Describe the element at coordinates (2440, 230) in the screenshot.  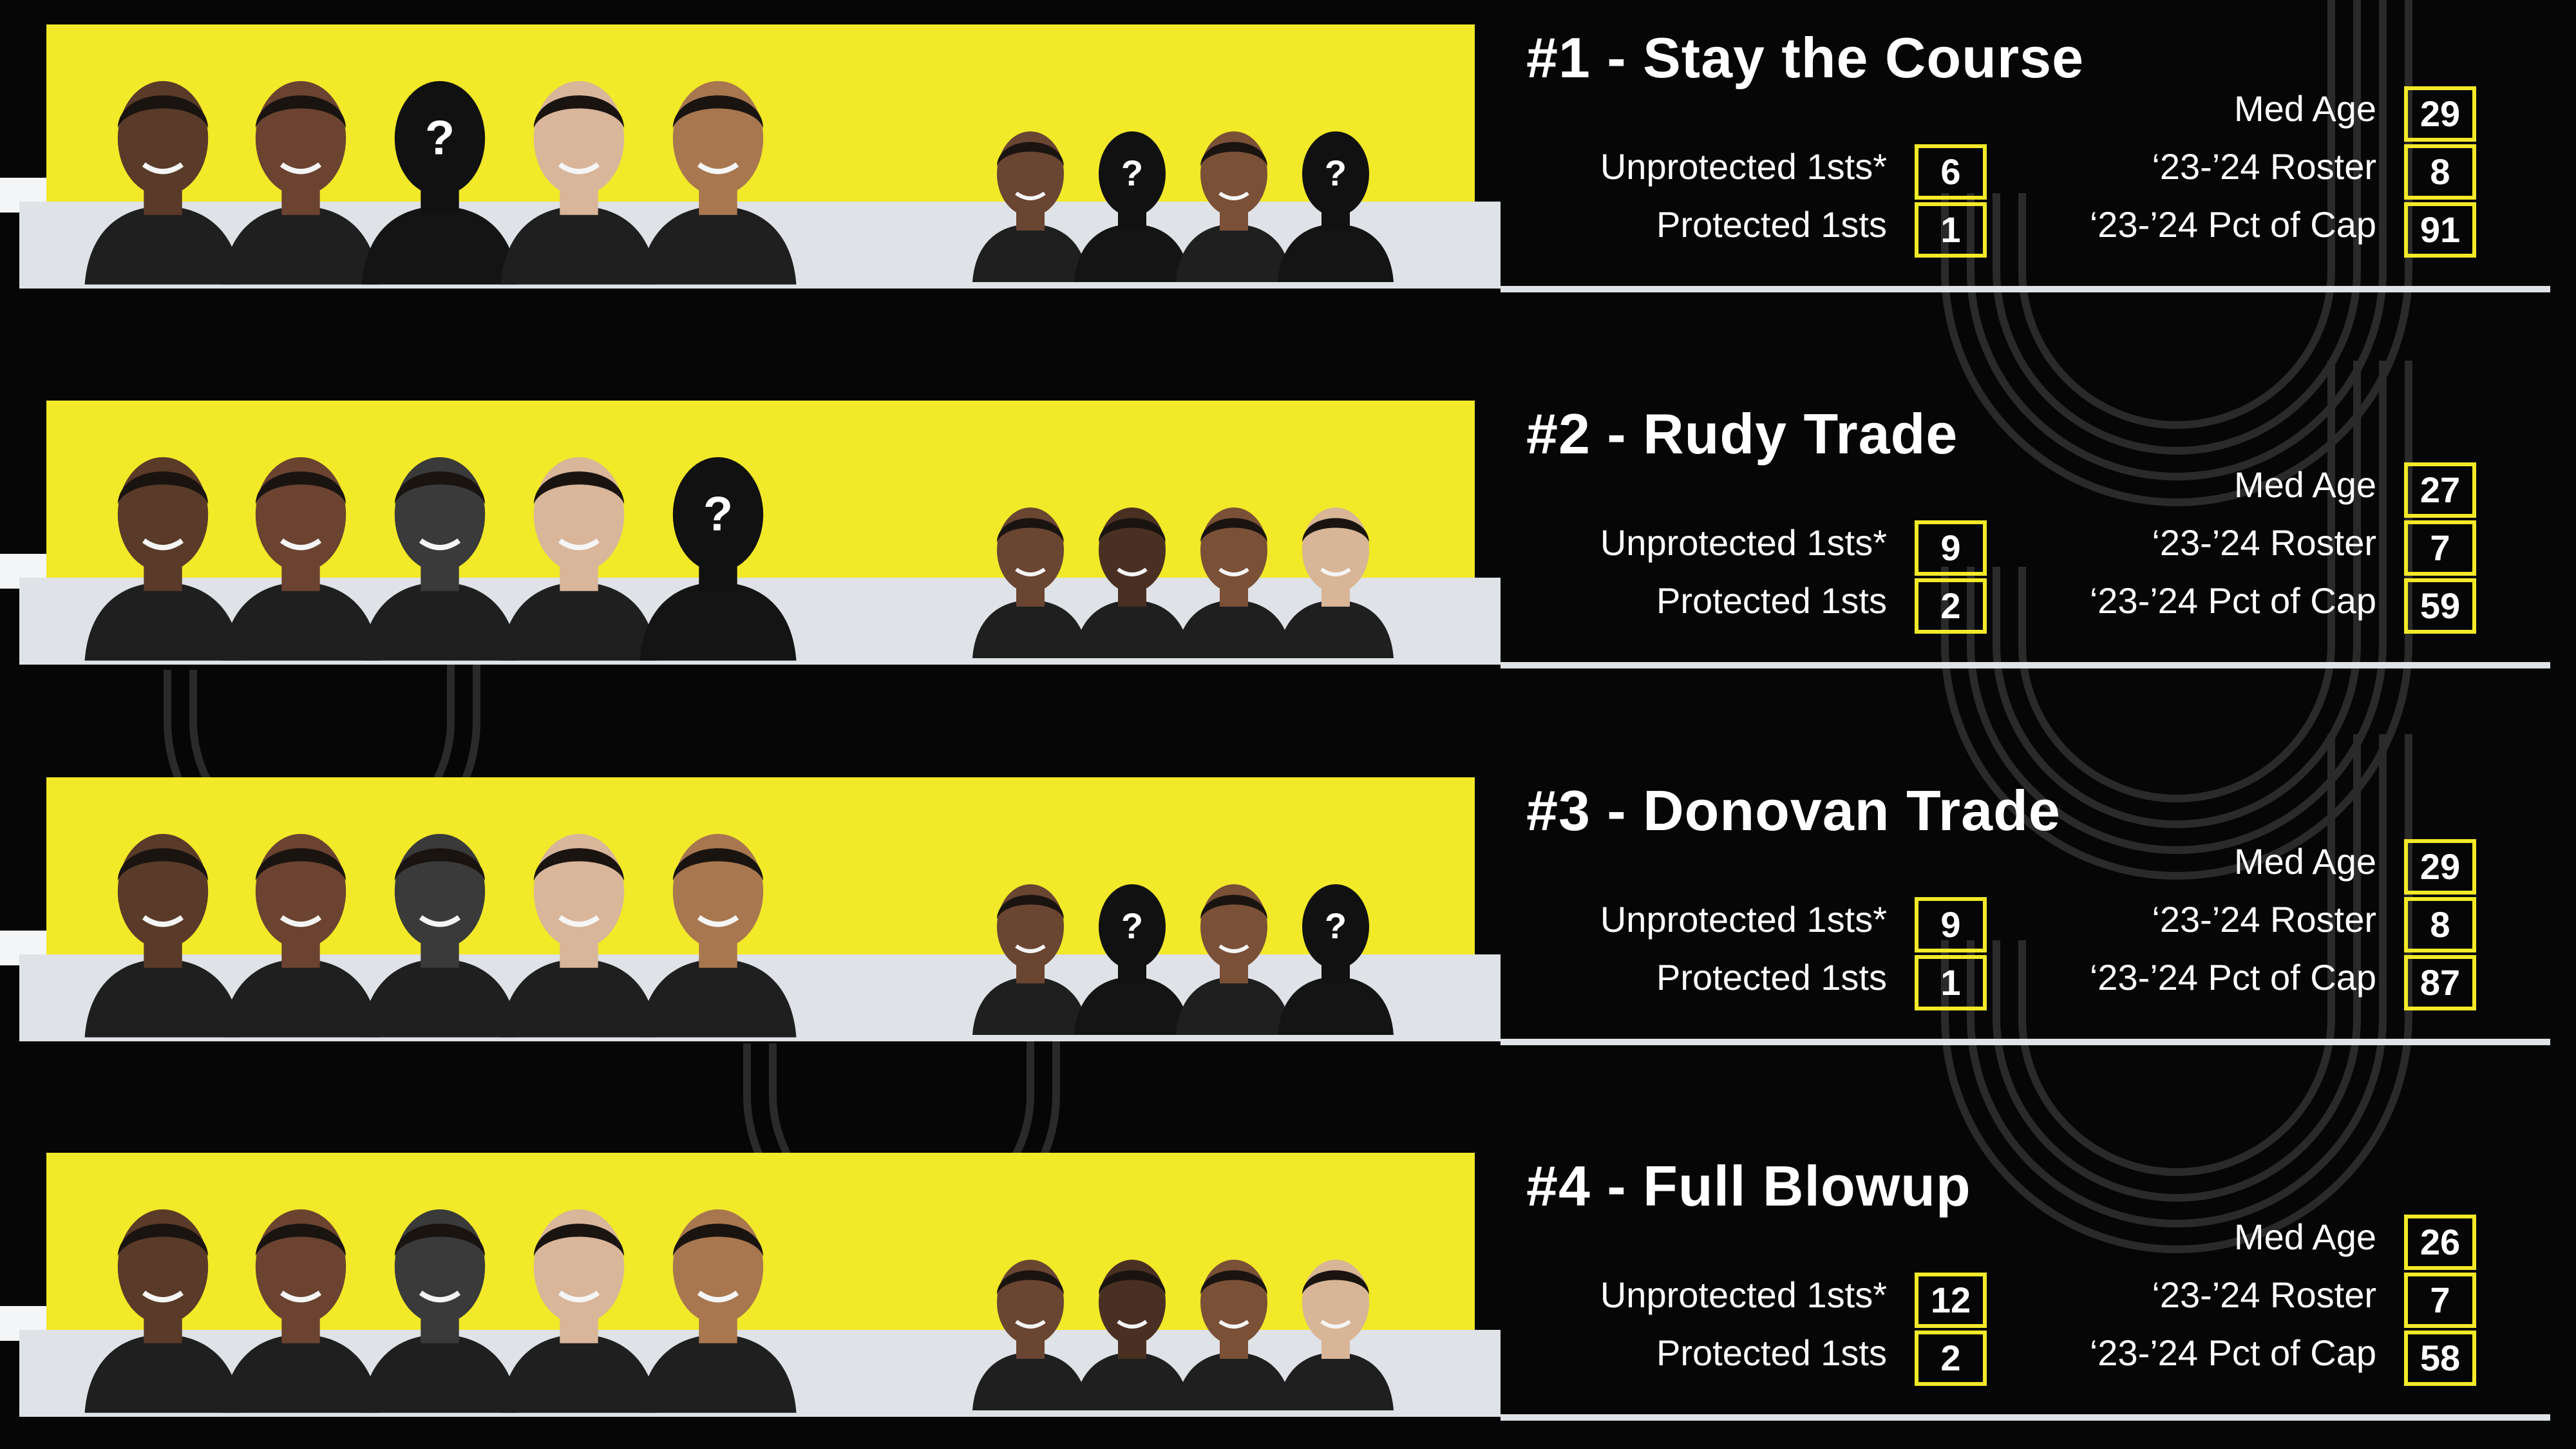
I see `pct-of-cap-value: 91` at that location.